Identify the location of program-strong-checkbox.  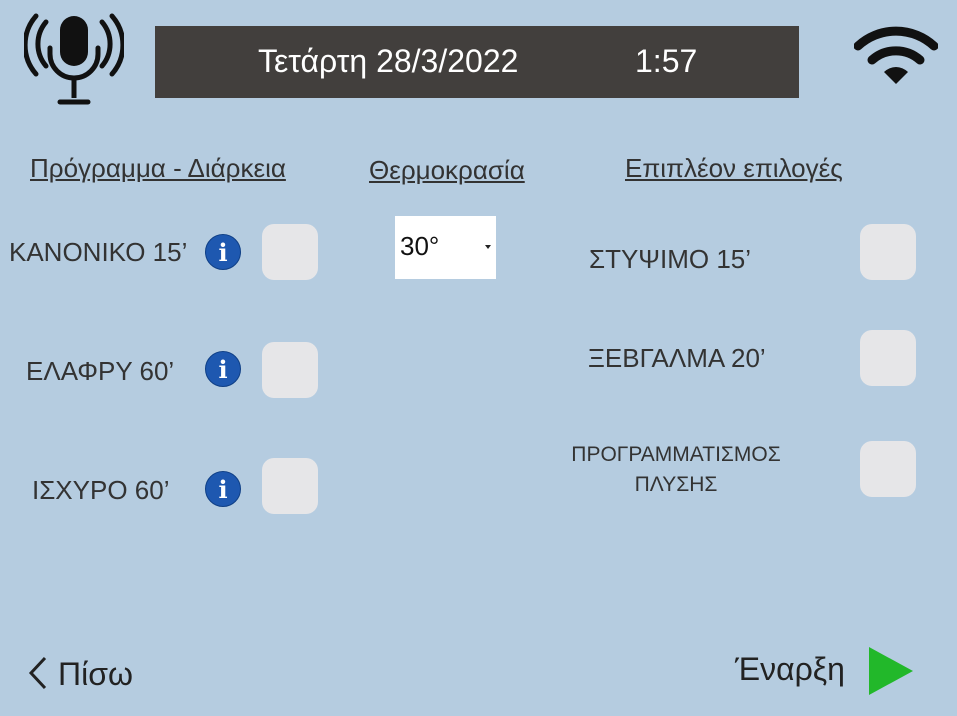
(290, 486).